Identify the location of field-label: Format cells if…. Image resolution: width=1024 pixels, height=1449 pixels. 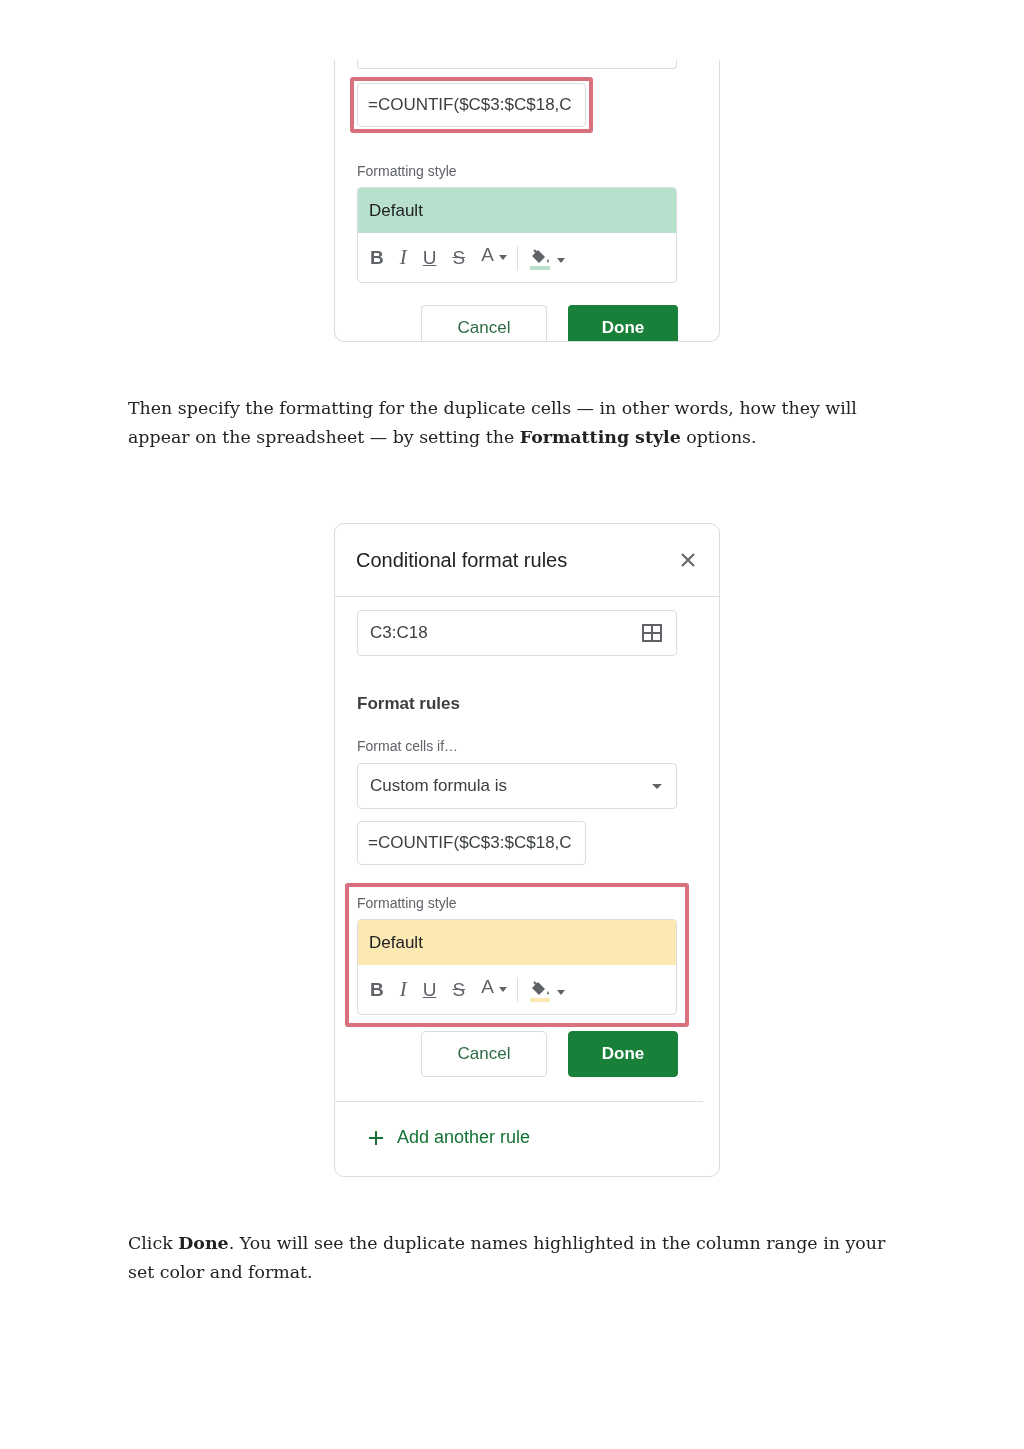
(408, 746).